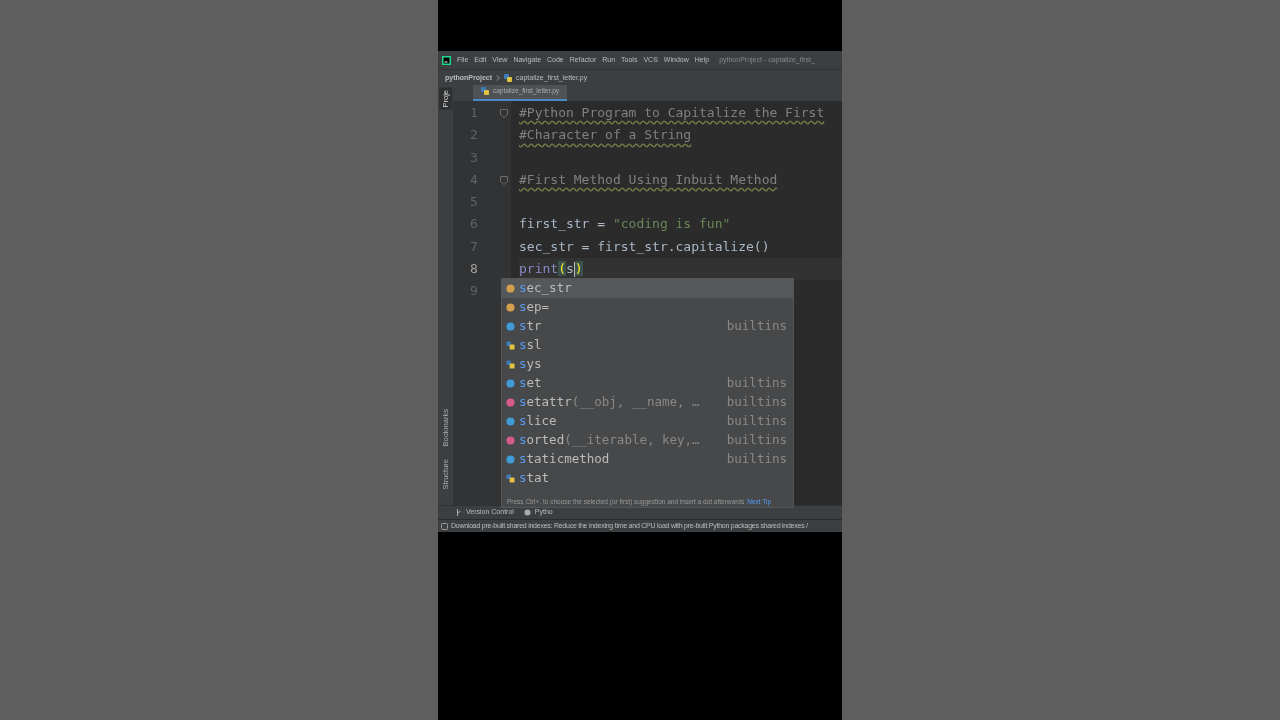 Image resolution: width=1280 pixels, height=720 pixels. Describe the element at coordinates (510, 307) in the screenshot. I see `parameter-icon` at that location.